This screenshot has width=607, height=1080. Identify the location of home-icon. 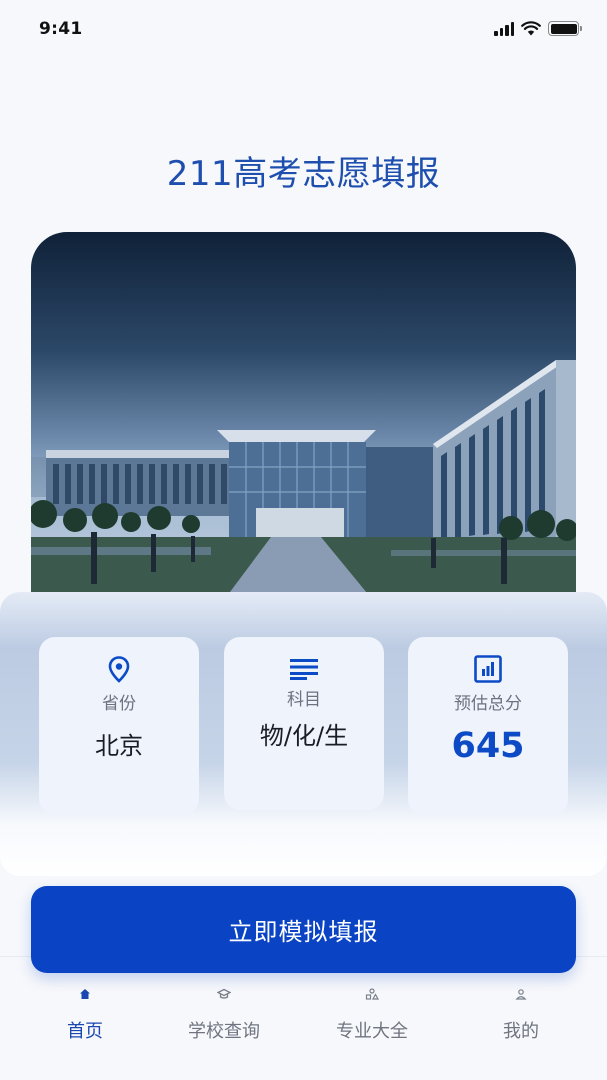
(85, 994).